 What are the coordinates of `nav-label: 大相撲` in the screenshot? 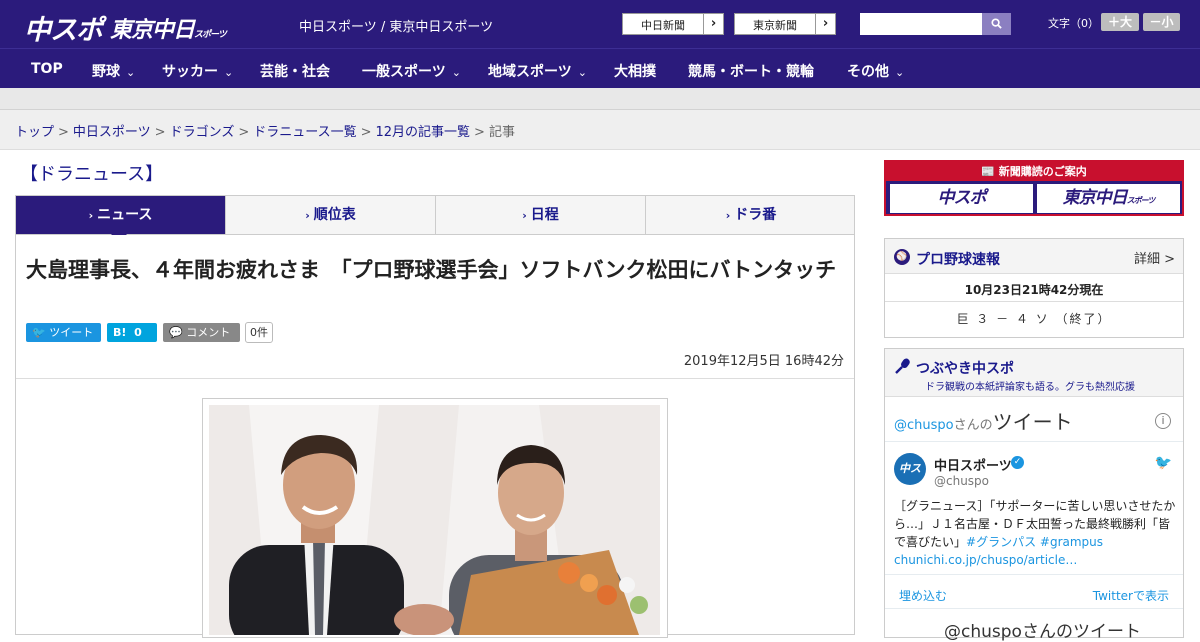 It's located at (635, 72).